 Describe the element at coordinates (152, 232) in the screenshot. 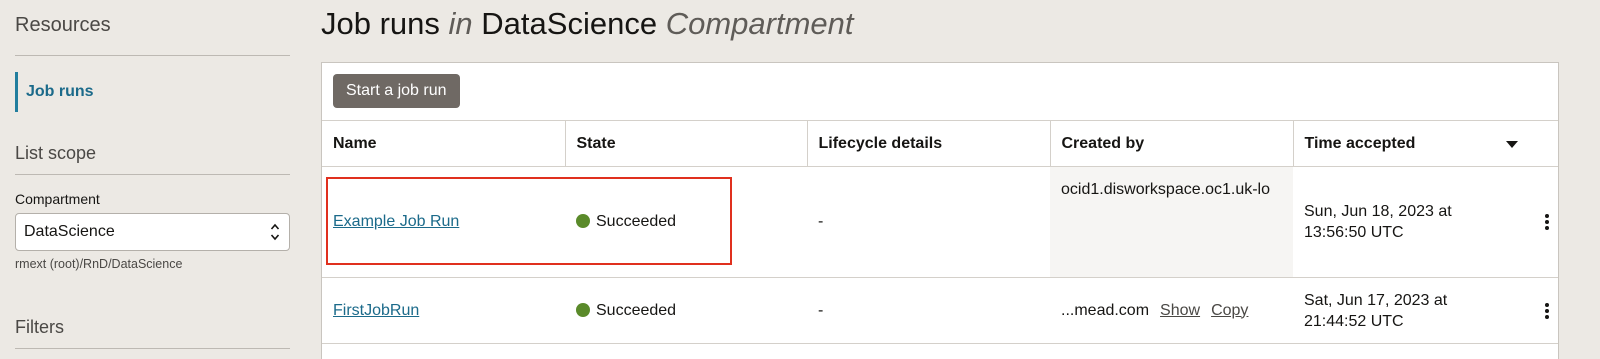

I see `compartment-select: DataScience` at that location.